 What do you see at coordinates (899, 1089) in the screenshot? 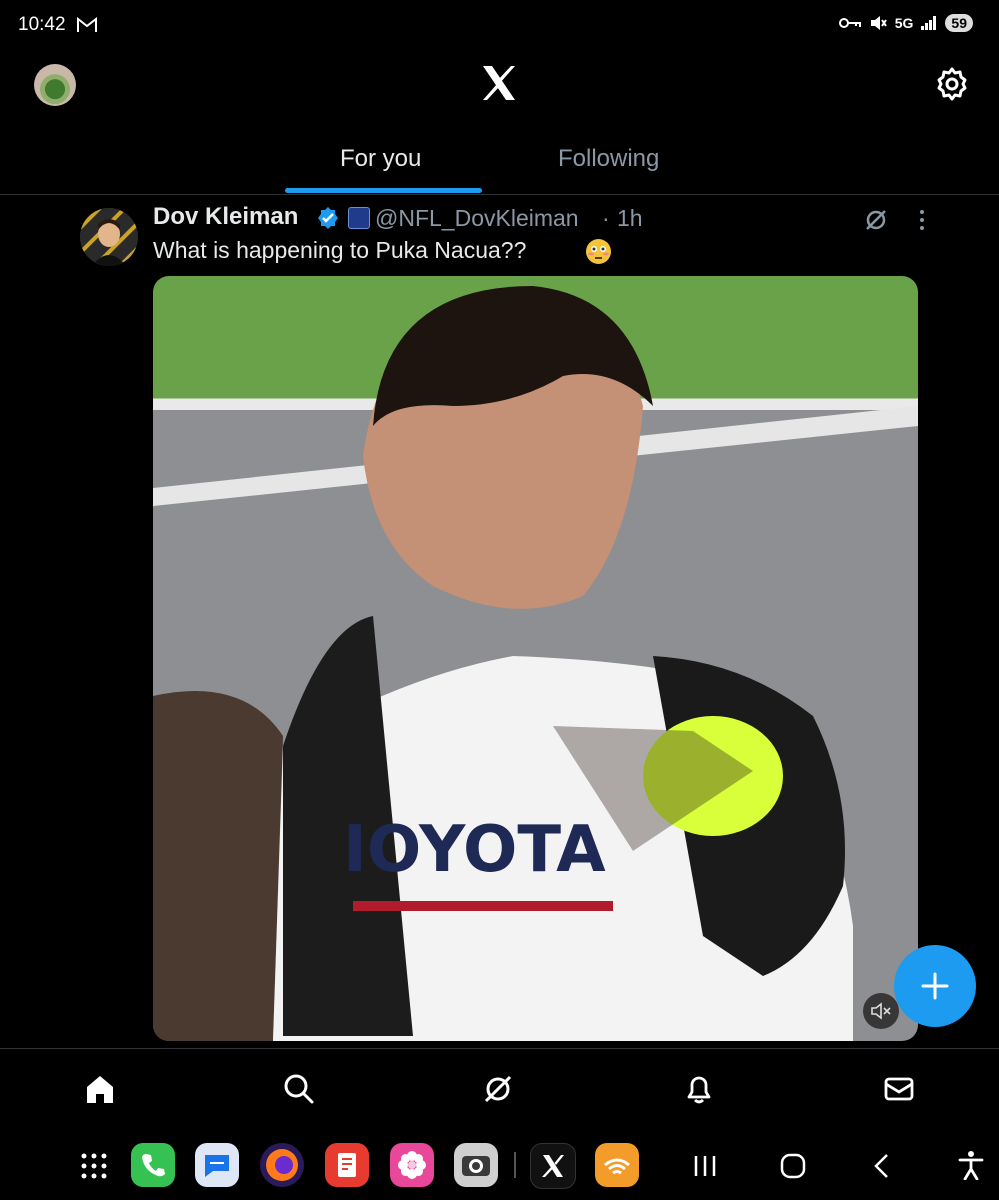
I see `messages-envelope-icon` at bounding box center [899, 1089].